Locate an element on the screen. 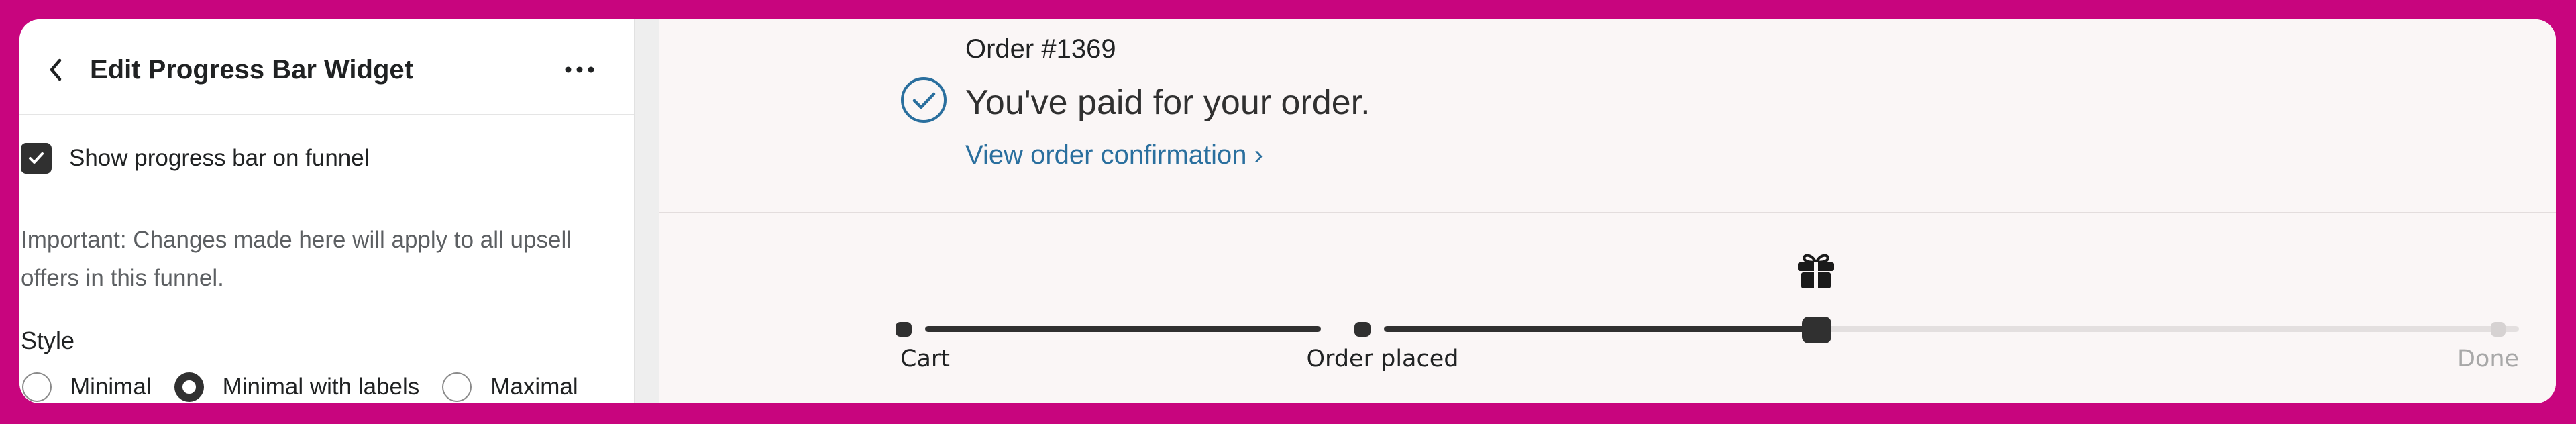 This screenshot has width=2576, height=424. paid-title: You've paid for your order. is located at coordinates (1168, 102).